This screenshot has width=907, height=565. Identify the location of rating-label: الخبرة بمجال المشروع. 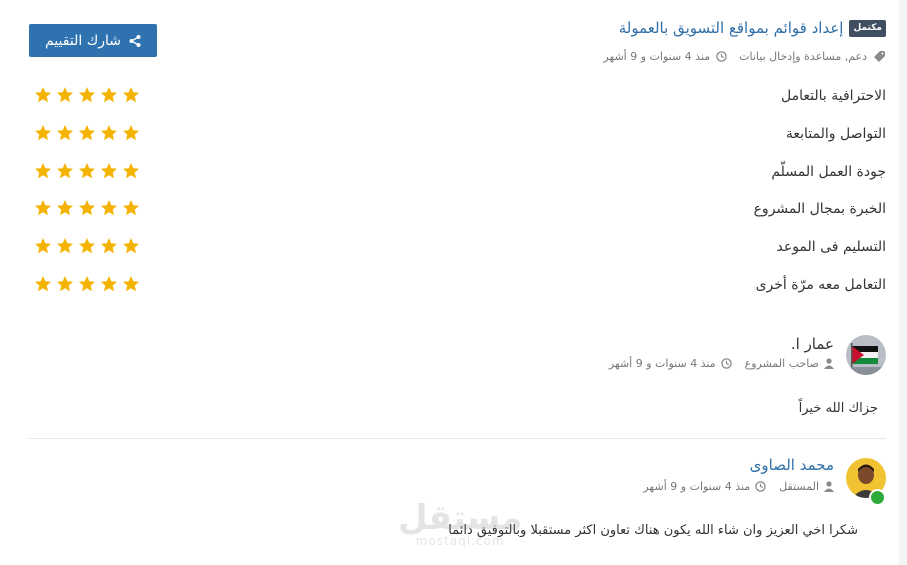
(819, 209).